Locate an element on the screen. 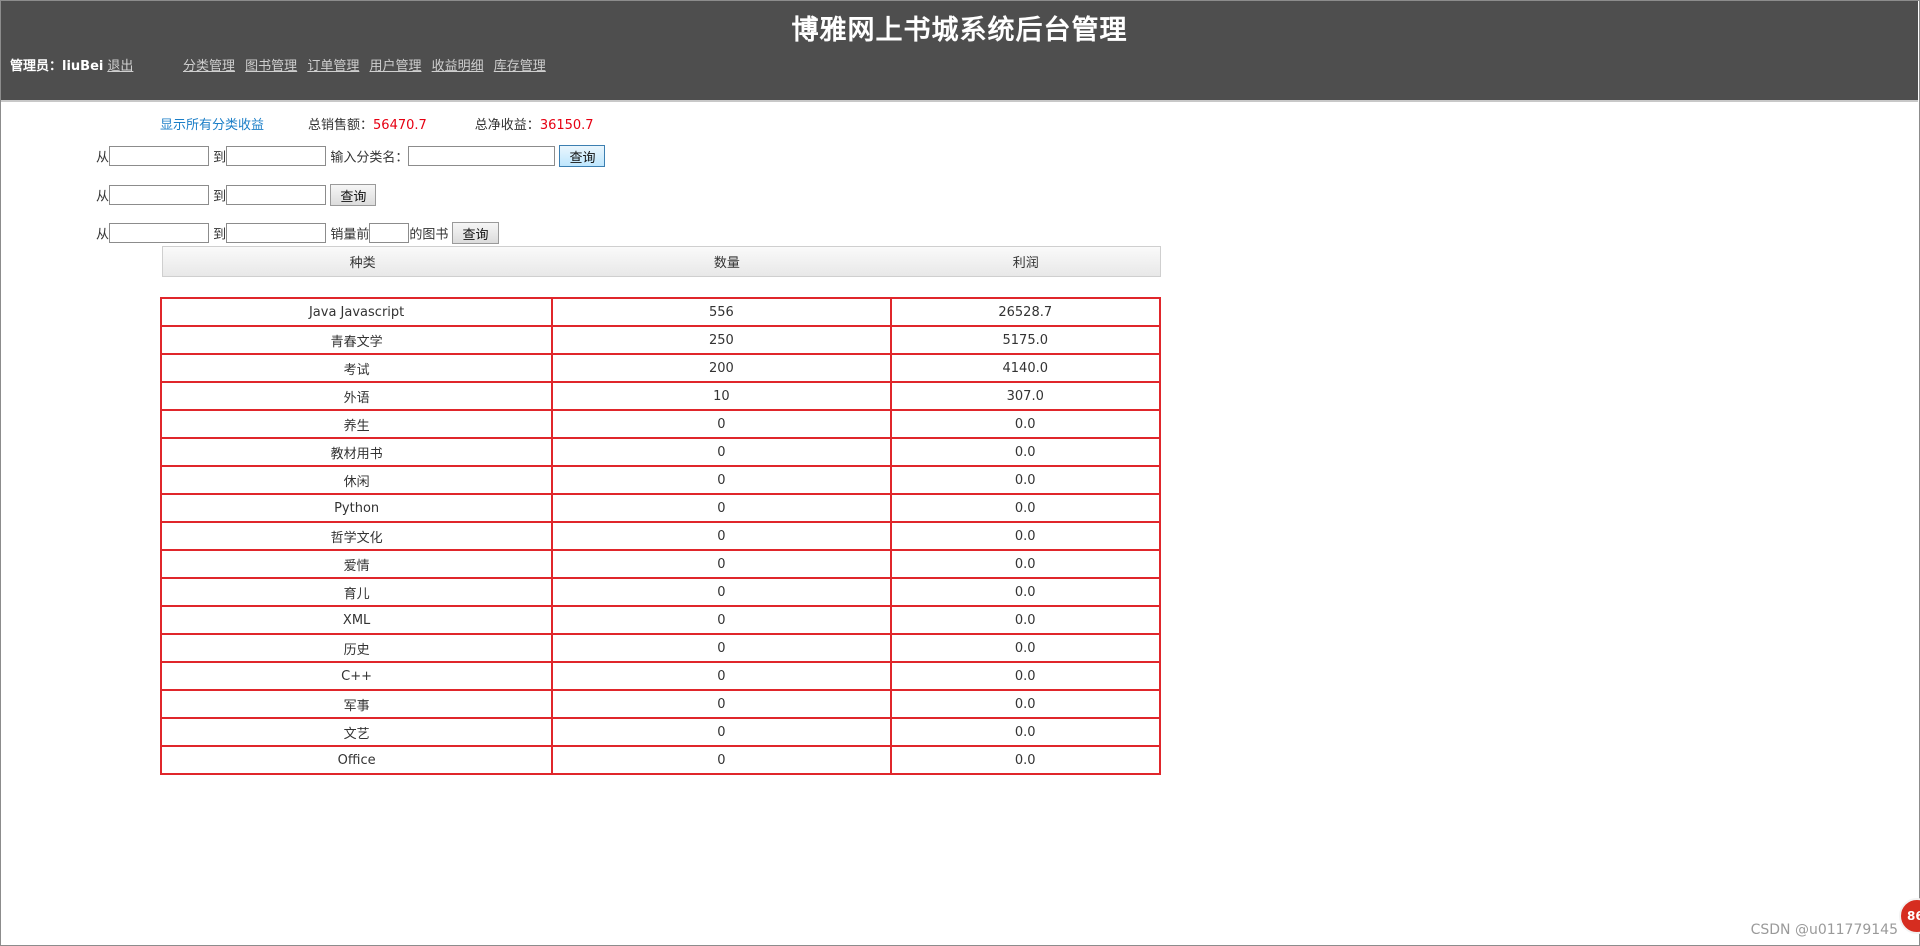  cell-category: 养生 is located at coordinates (356, 424).